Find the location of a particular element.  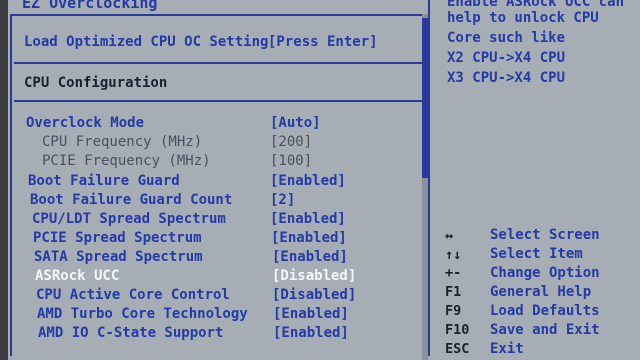

help-text-line: Core such like is located at coordinates (506, 38).